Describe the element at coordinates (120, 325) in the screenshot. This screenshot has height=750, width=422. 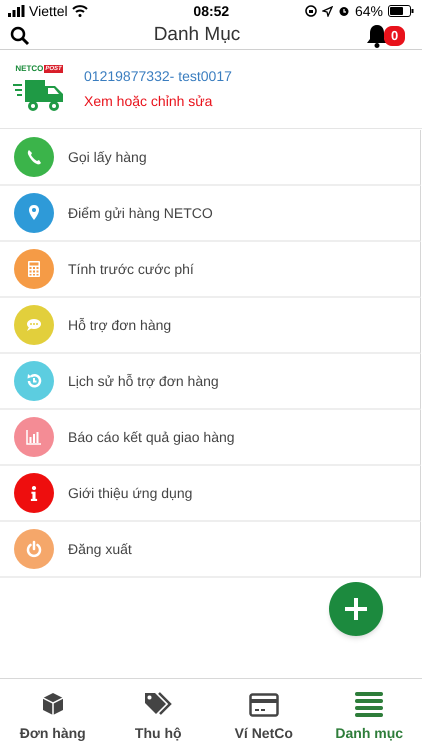
I see `menu-label: Hỗ trợ đơn hàng` at that location.